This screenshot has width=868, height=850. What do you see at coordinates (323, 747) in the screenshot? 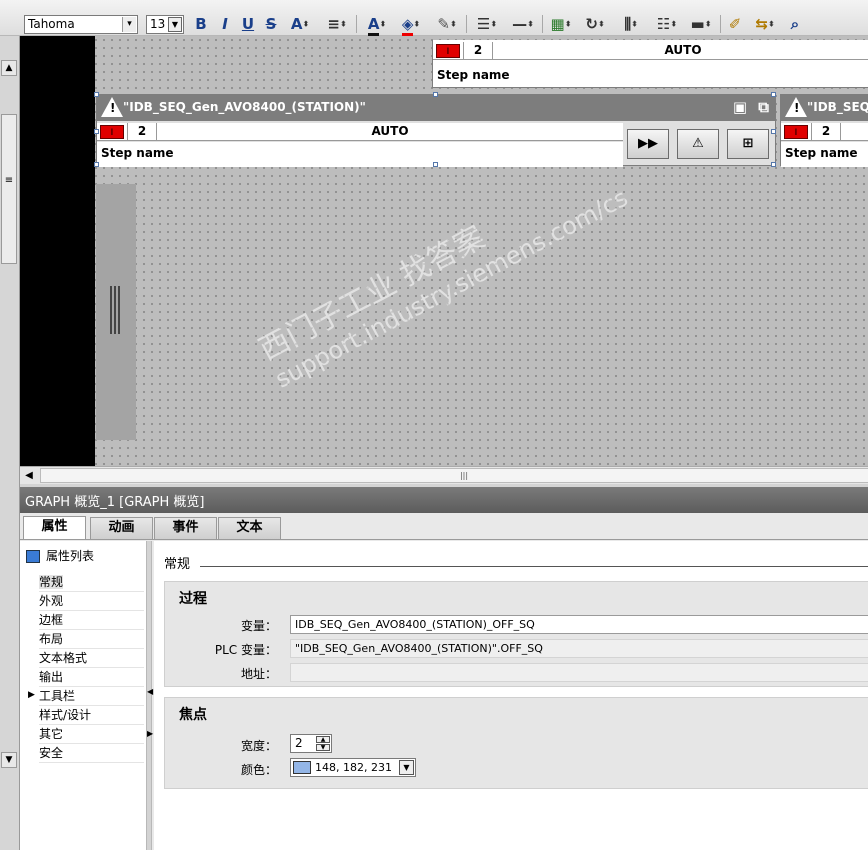
I see `stepper-down-icon: ▼` at bounding box center [323, 747].